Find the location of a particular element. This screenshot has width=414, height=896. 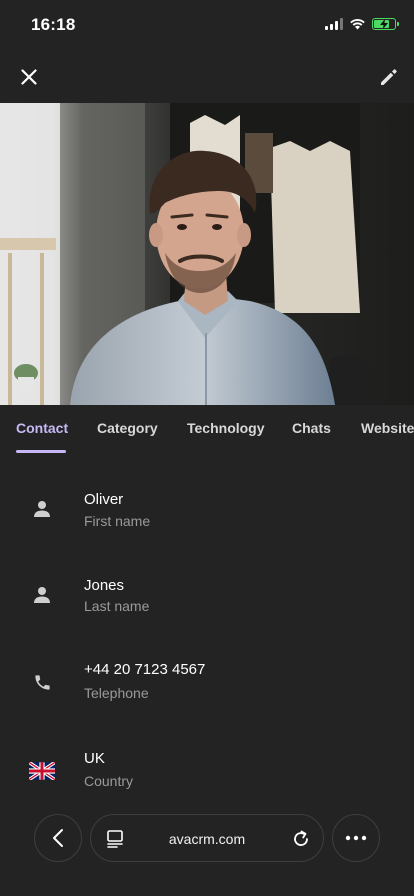

last-name-value: Jones is located at coordinates (104, 585).